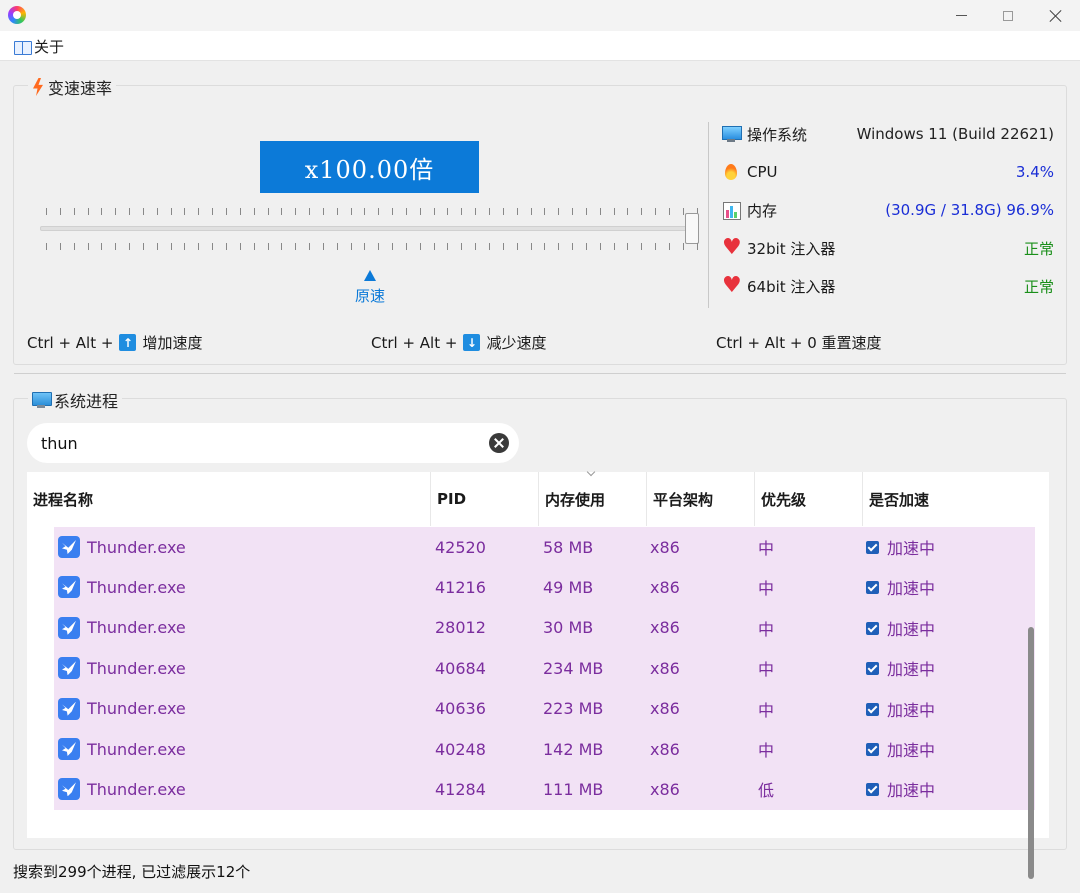  I want to click on process-group-title-label: 系统进程, so click(86, 401).